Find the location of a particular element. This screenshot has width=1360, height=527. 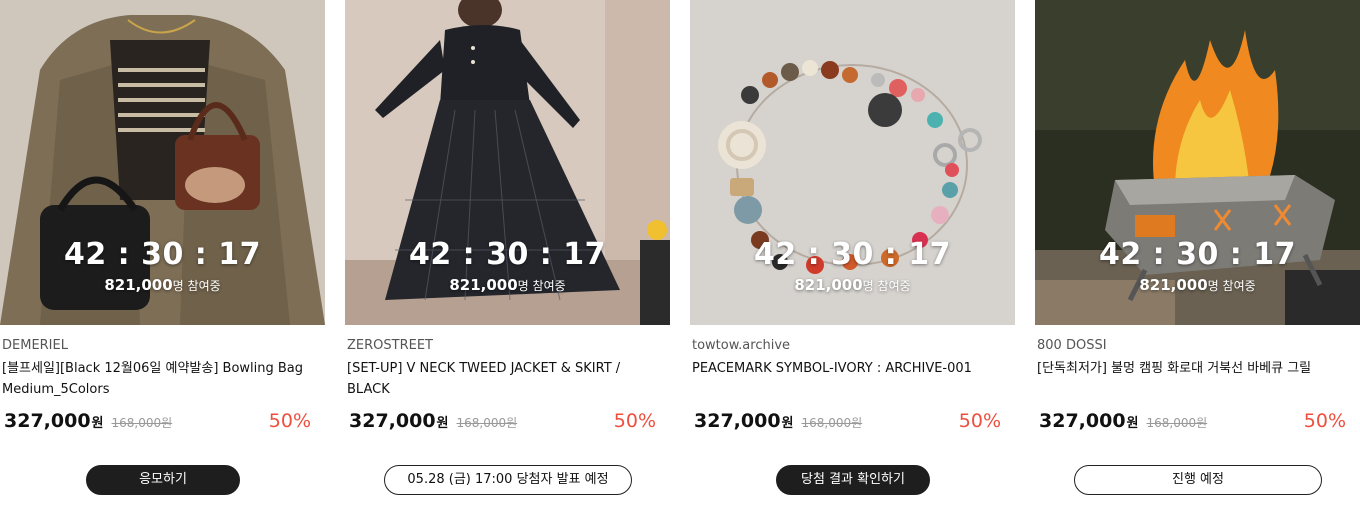

winner-announcement-button: 05.28 (금) 17:00 당첨자 발표 예정 is located at coordinates (508, 480).